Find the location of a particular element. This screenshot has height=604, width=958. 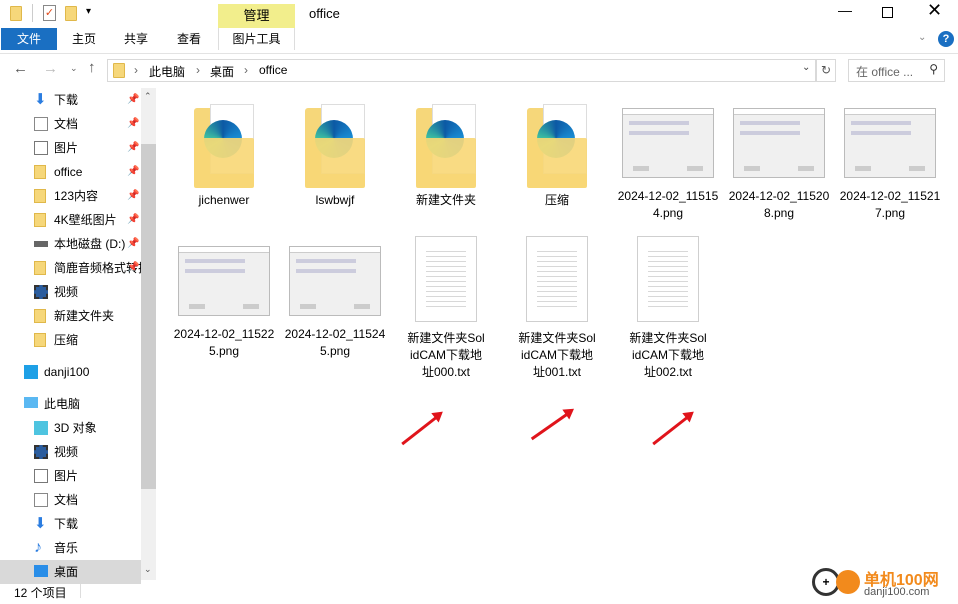

watermark-logo: + 单机100网 danji100.com is located at coordinates (885, 584).